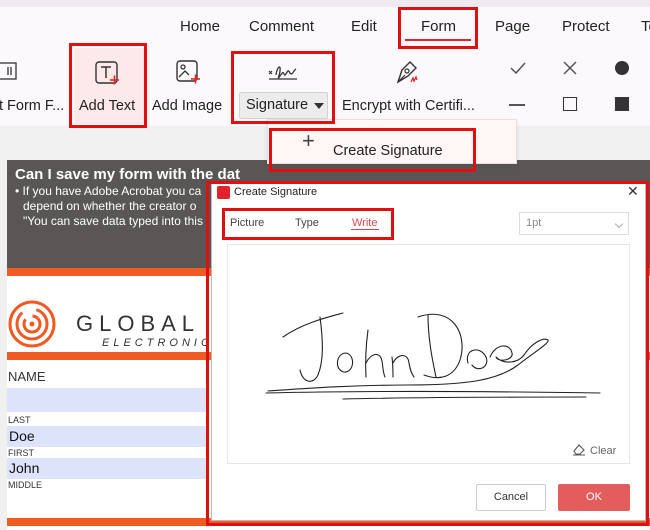 Image resolution: width=650 pixels, height=530 pixels. I want to click on menu-edit: Edit, so click(364, 26).